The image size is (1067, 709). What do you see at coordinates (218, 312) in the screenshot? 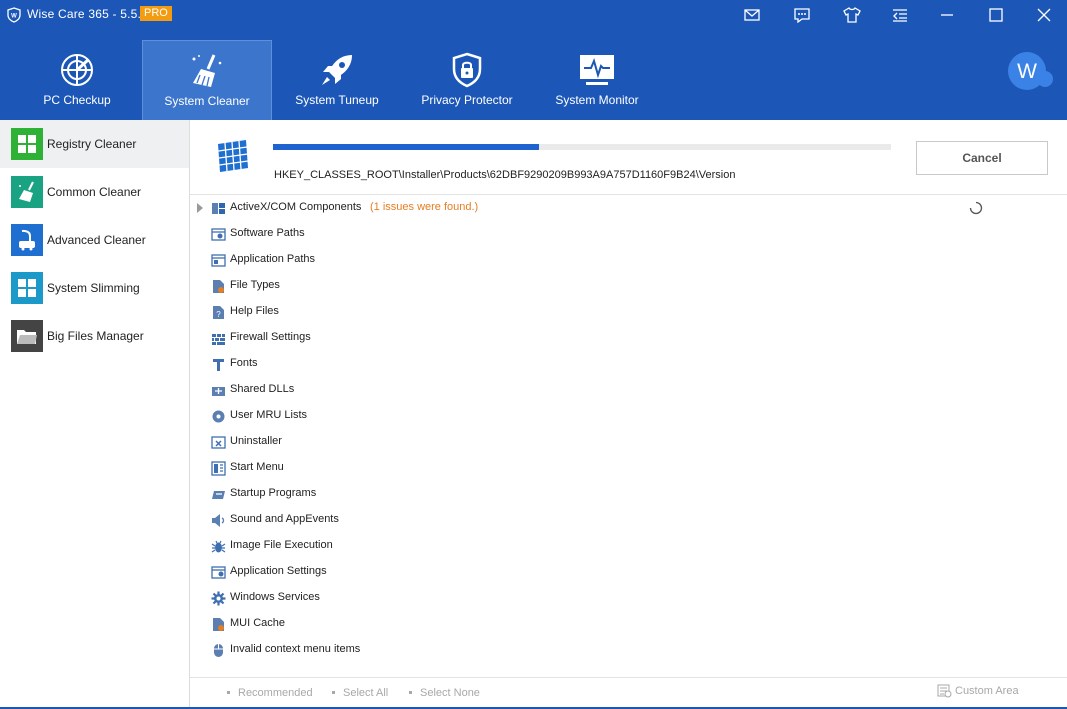
I see `help-files-icon: ?` at bounding box center [218, 312].